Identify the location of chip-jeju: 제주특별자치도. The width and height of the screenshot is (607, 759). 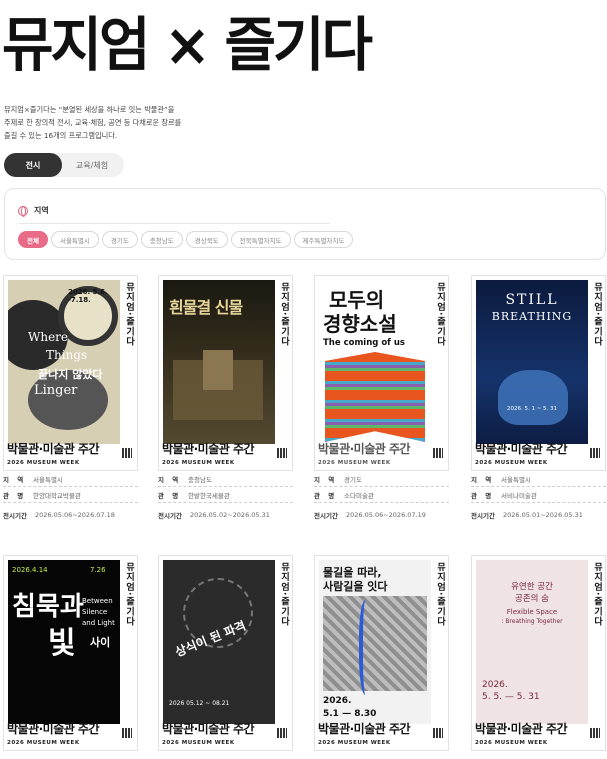
(323, 239).